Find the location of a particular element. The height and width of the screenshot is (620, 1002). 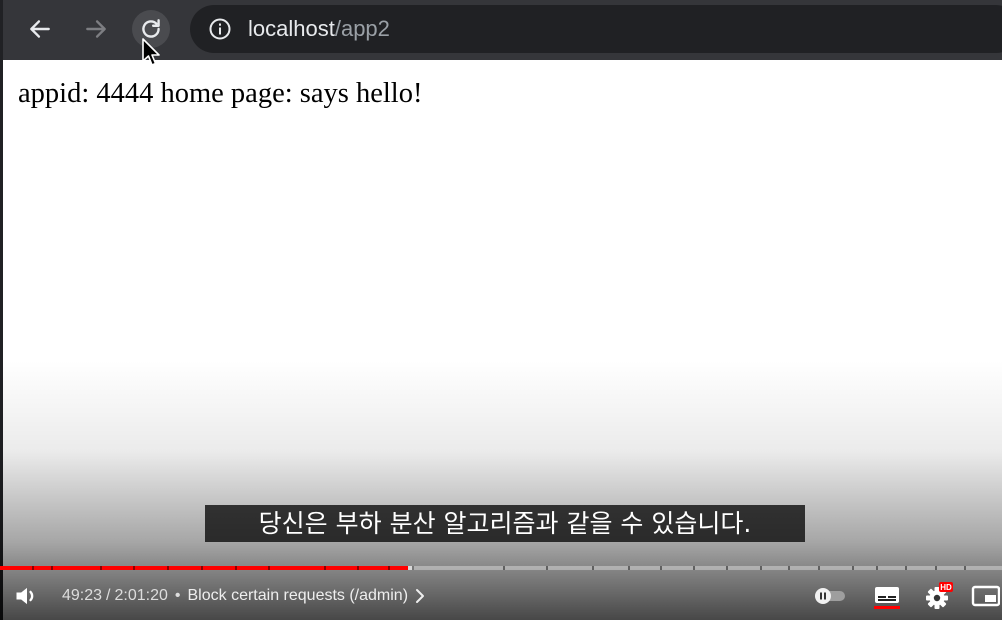

info-icon is located at coordinates (220, 29).